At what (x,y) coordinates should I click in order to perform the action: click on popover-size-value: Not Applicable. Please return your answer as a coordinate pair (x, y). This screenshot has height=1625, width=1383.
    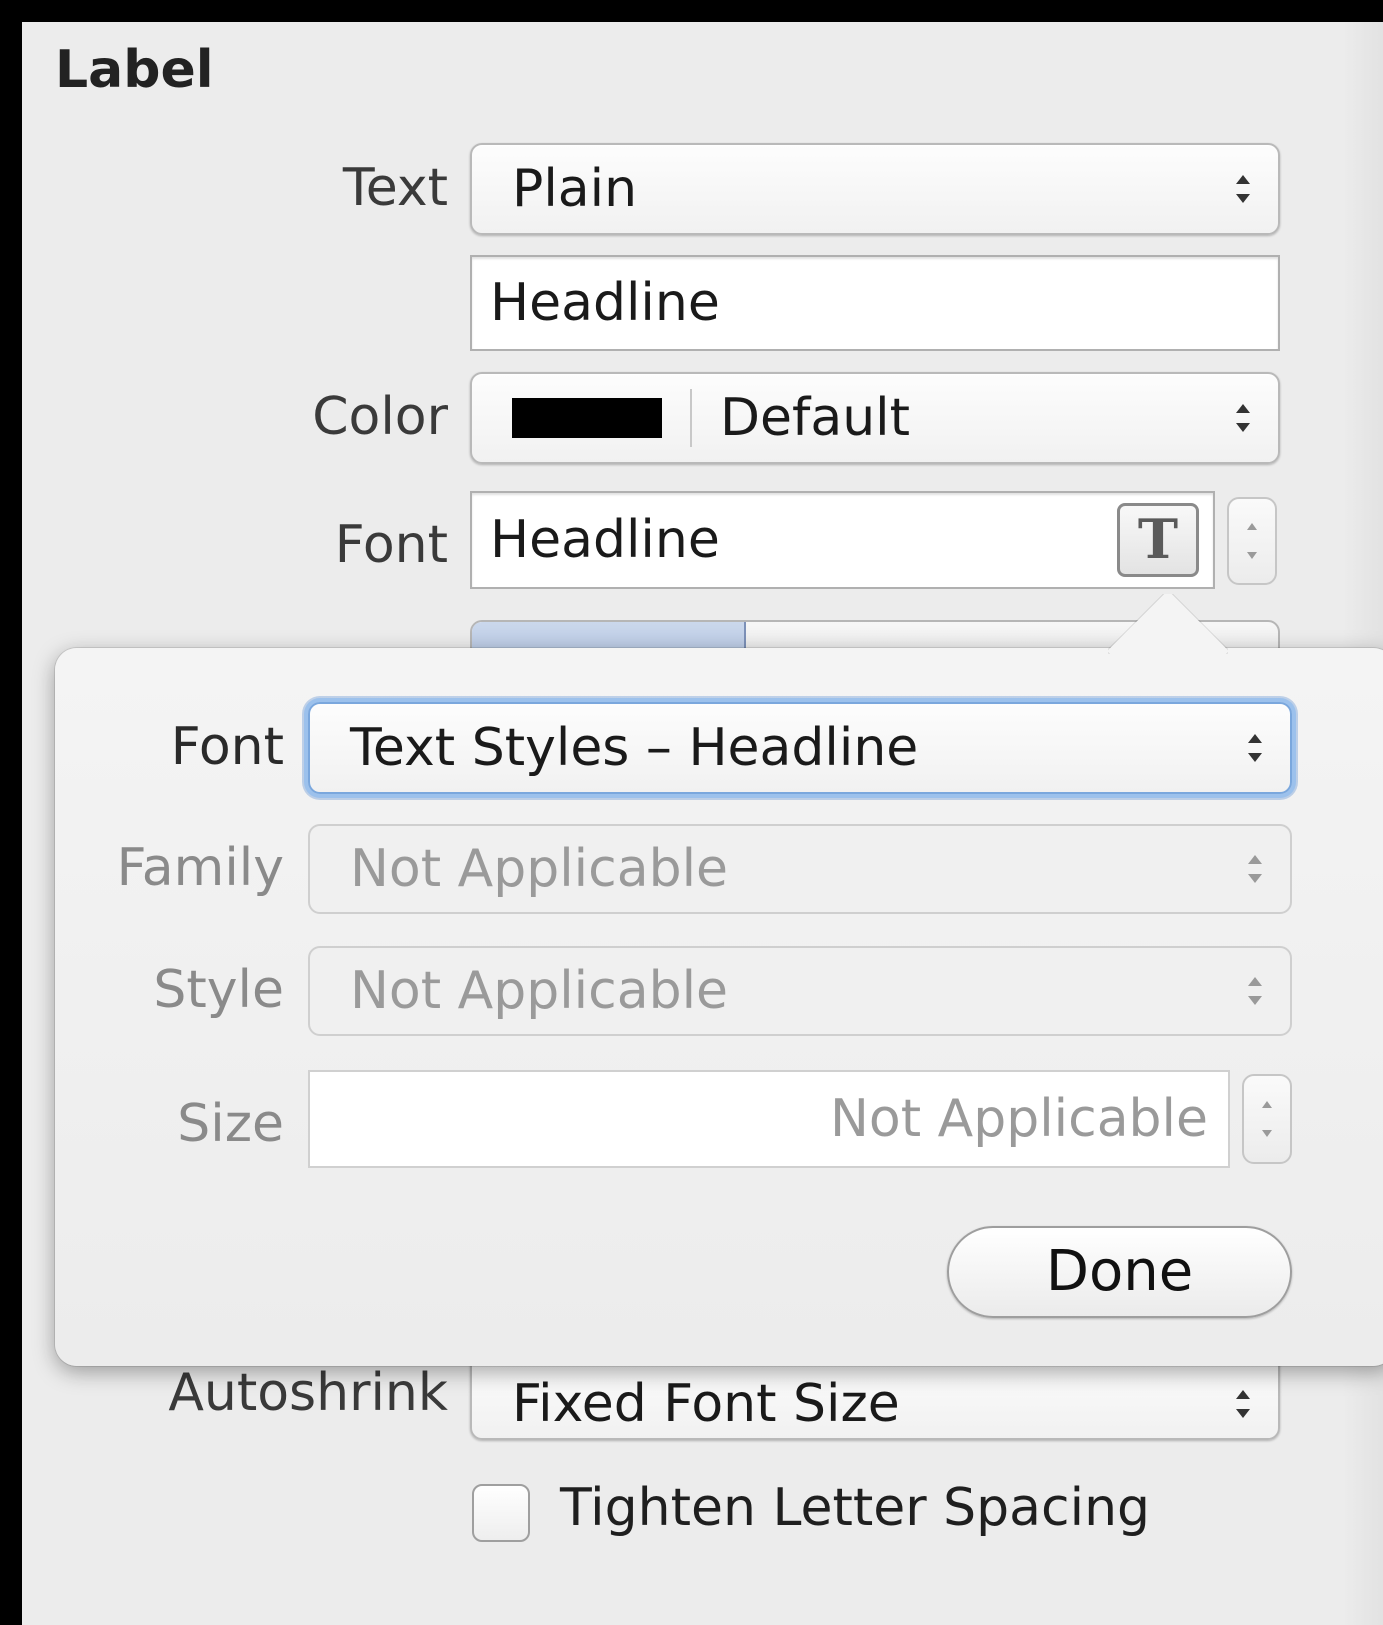
    Looking at the image, I should click on (1018, 1119).